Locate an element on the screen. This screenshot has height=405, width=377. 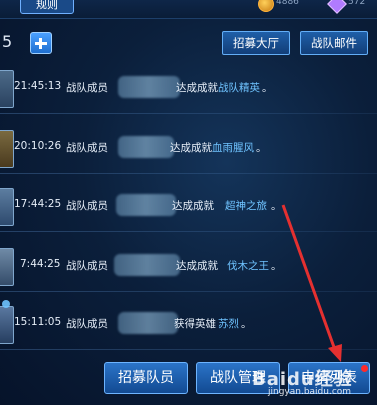
red-arrow-icon is located at coordinates (311, 283).